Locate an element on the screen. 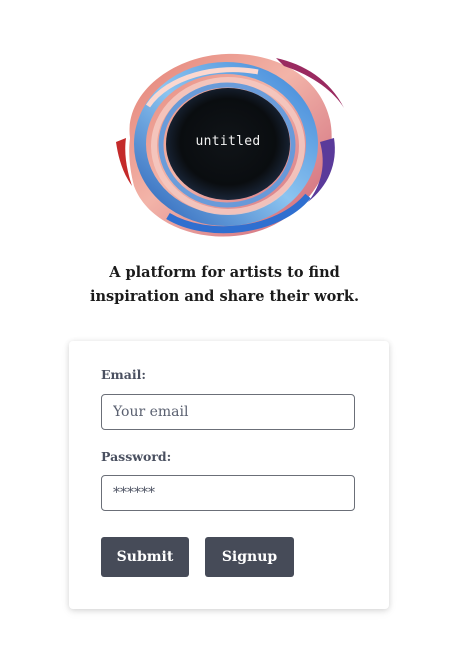  tagline-line-1: A platform for artists to find is located at coordinates (224, 272).